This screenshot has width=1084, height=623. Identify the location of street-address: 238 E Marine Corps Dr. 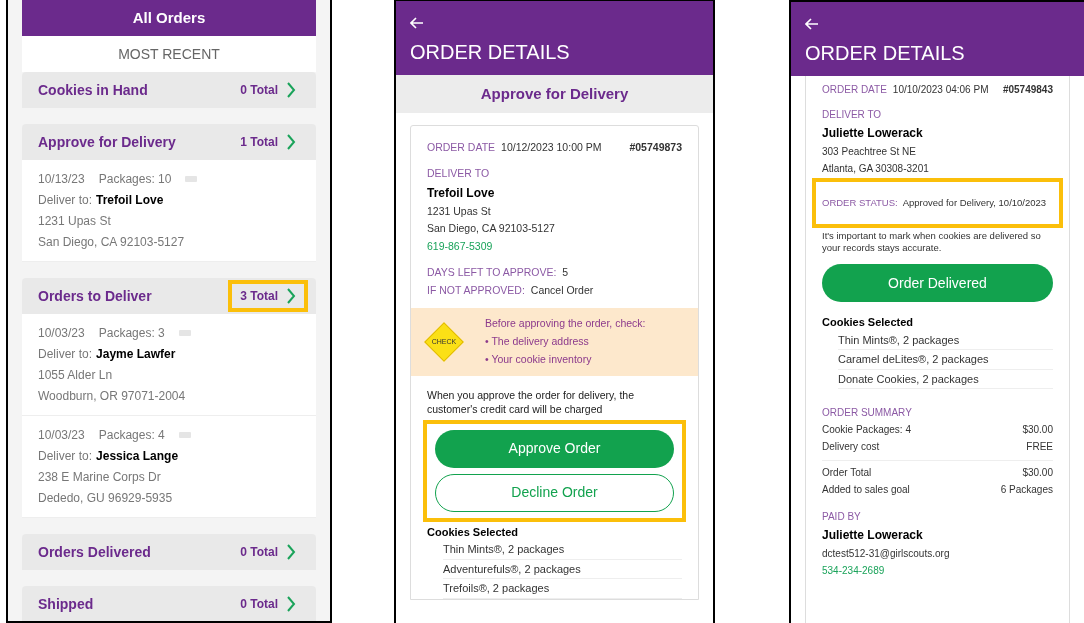
(100, 477).